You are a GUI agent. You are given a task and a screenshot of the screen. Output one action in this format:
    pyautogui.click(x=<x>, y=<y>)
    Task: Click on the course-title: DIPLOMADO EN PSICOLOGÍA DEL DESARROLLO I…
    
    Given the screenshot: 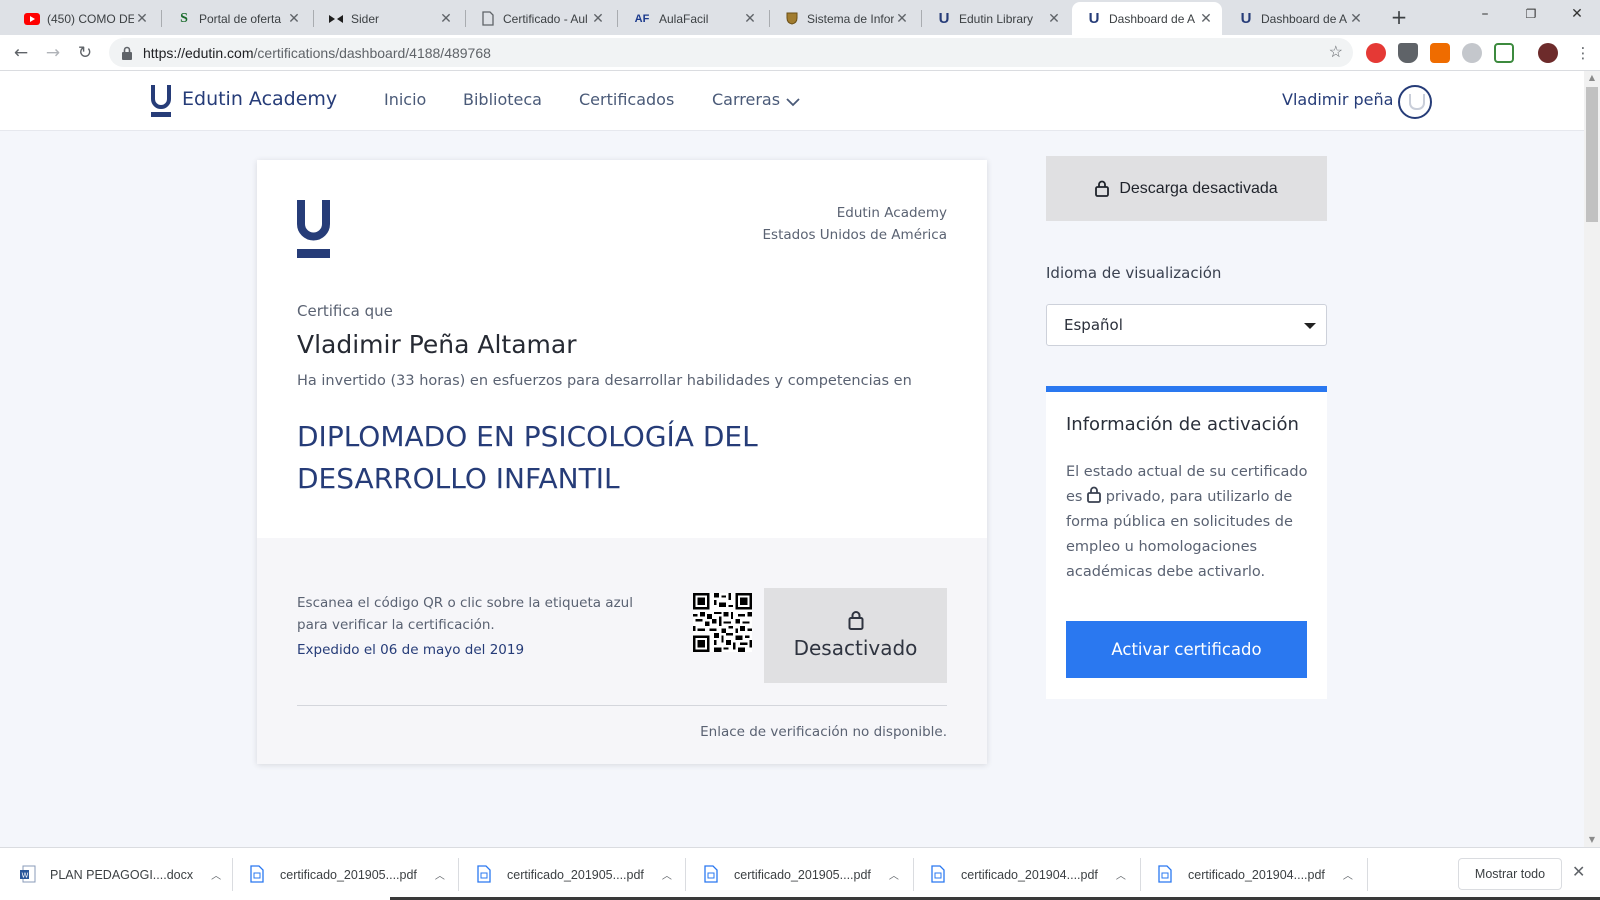 What is the action you would take?
    pyautogui.click(x=527, y=457)
    